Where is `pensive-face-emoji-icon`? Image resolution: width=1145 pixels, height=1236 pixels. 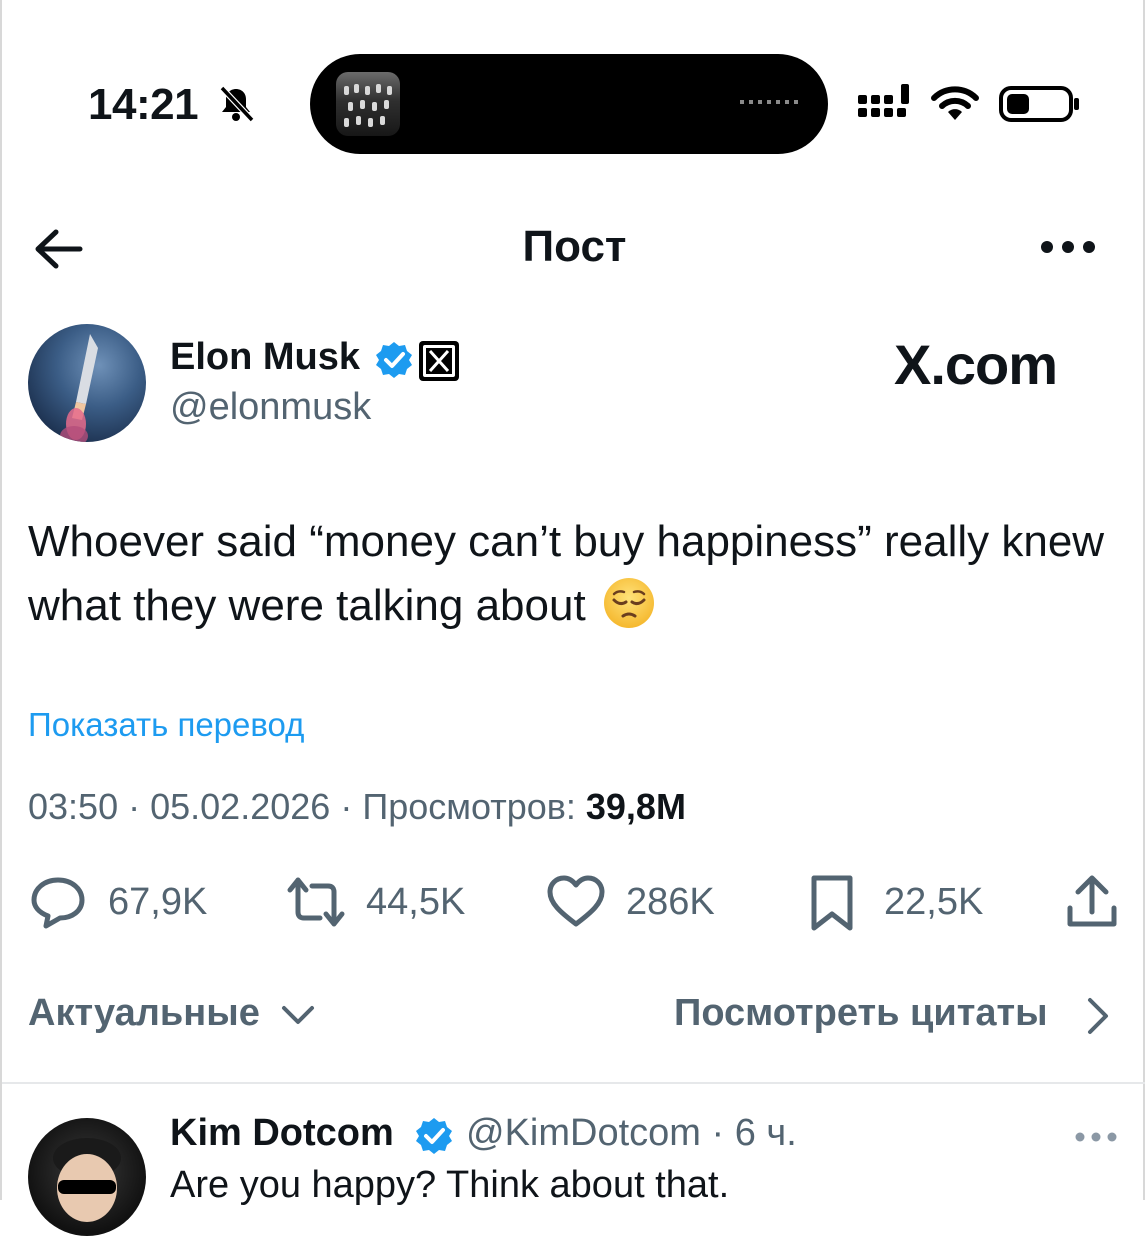
pensive-face-emoji-icon is located at coordinates (628, 603).